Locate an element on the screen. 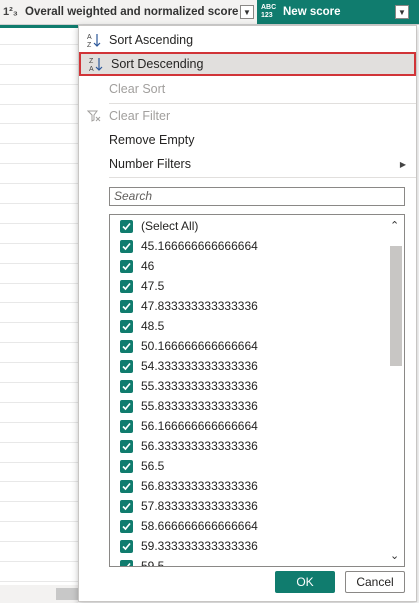 The image size is (419, 603). menu-divider is located at coordinates (262, 177).